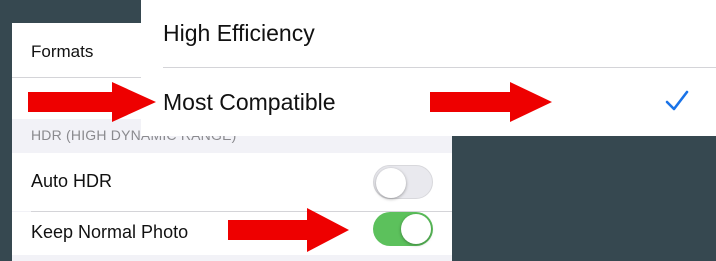 This screenshot has height=261, width=716. I want to click on most-compatible-label: Most Compatible, so click(249, 102).